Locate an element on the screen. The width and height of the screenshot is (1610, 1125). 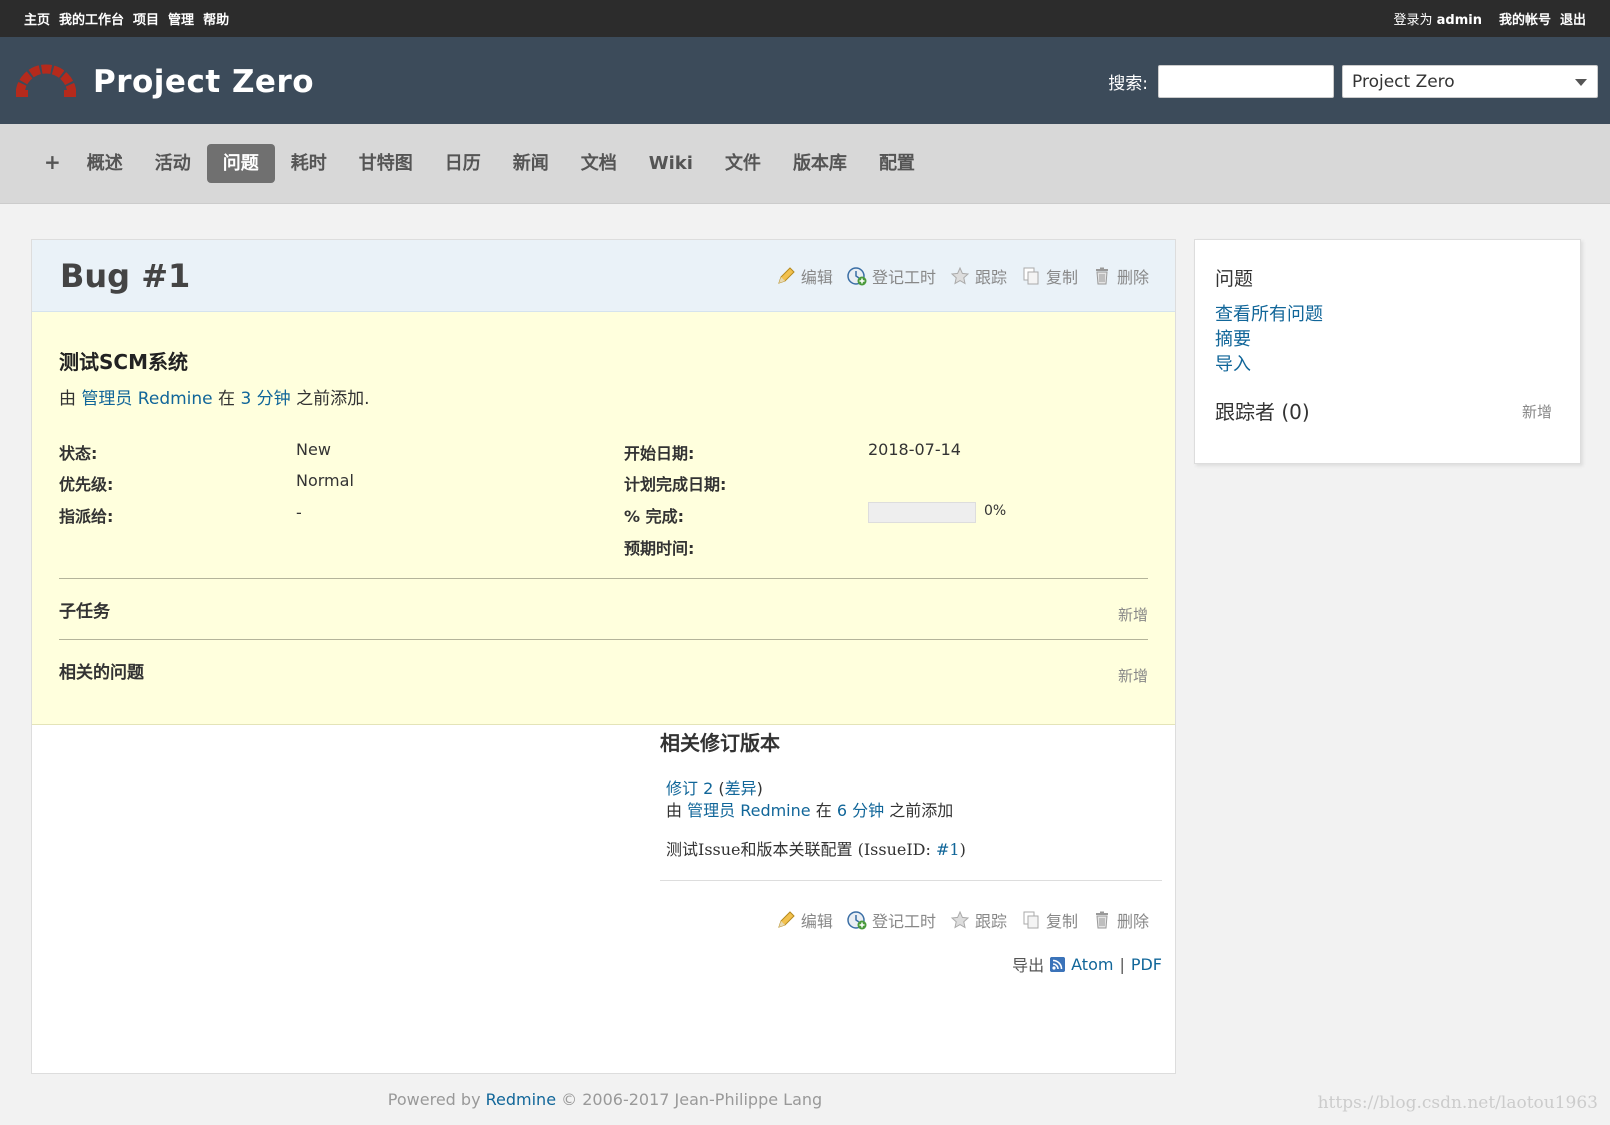
tab-gantt: 甘特图 is located at coordinates (386, 163).